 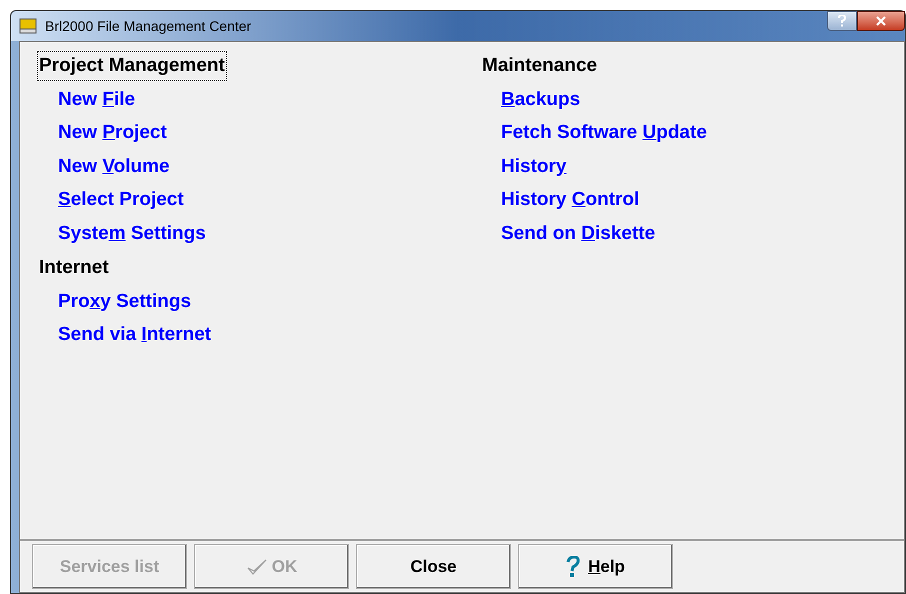 What do you see at coordinates (112, 133) in the screenshot?
I see `action-link: New Project` at bounding box center [112, 133].